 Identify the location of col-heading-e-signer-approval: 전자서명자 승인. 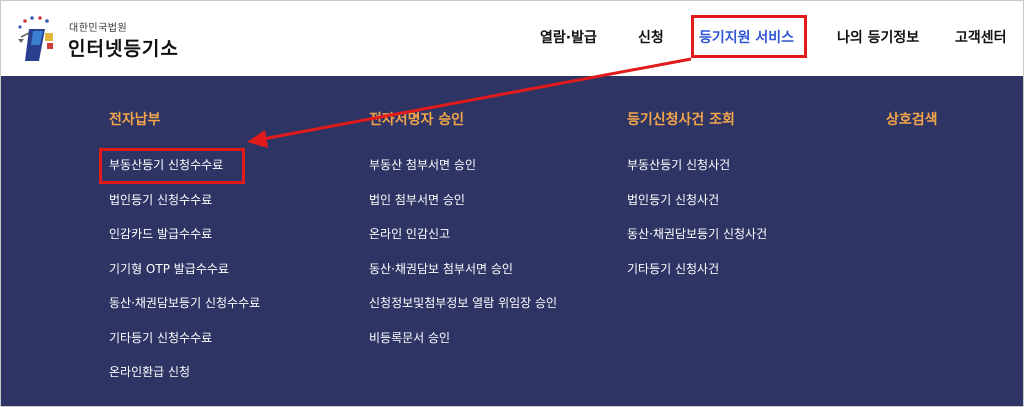
(416, 119).